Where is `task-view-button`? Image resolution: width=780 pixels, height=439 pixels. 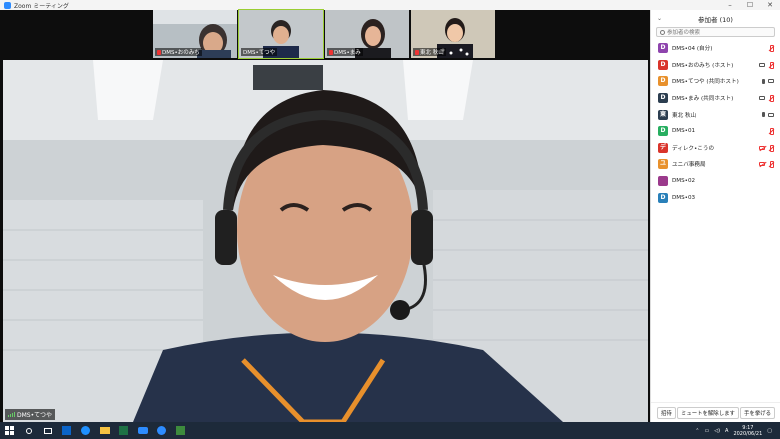 task-view-button is located at coordinates (47, 430).